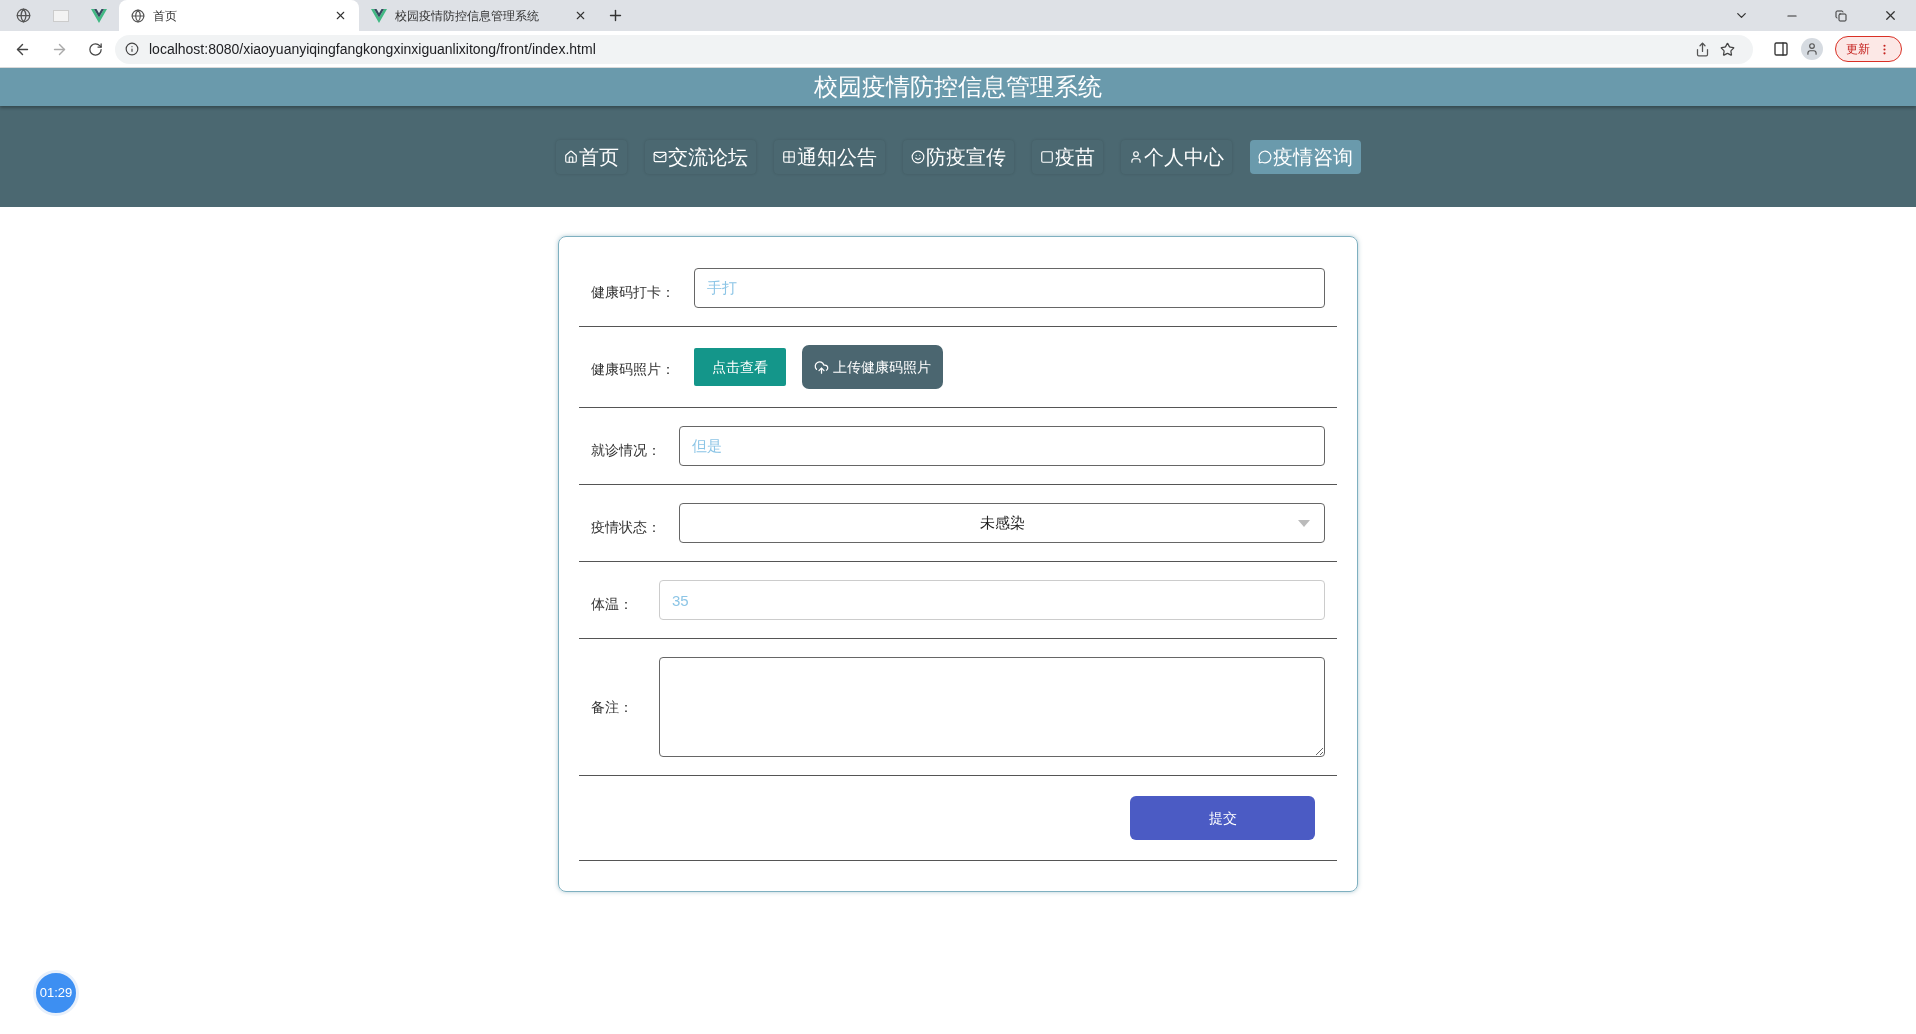 The image size is (1916, 1034). I want to click on restore-icon, so click(1841, 15).